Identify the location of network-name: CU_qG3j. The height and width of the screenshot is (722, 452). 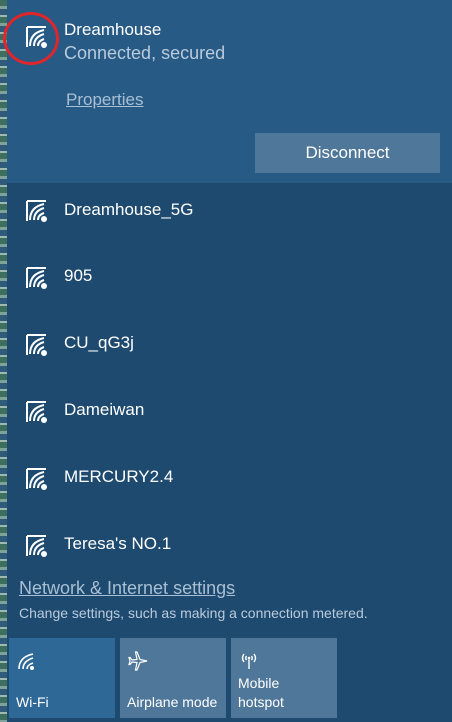
(99, 342).